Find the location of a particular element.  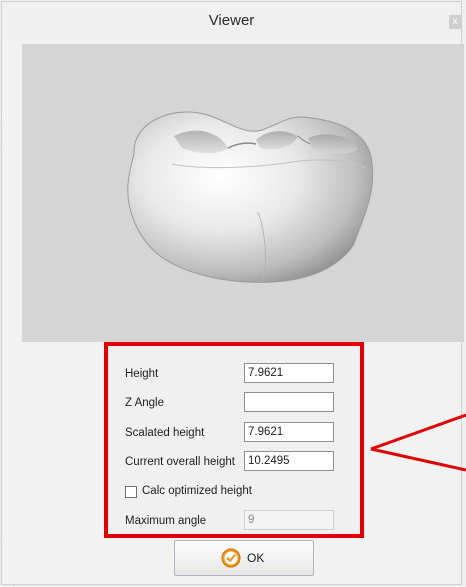

window-title: Viewer is located at coordinates (231, 20).